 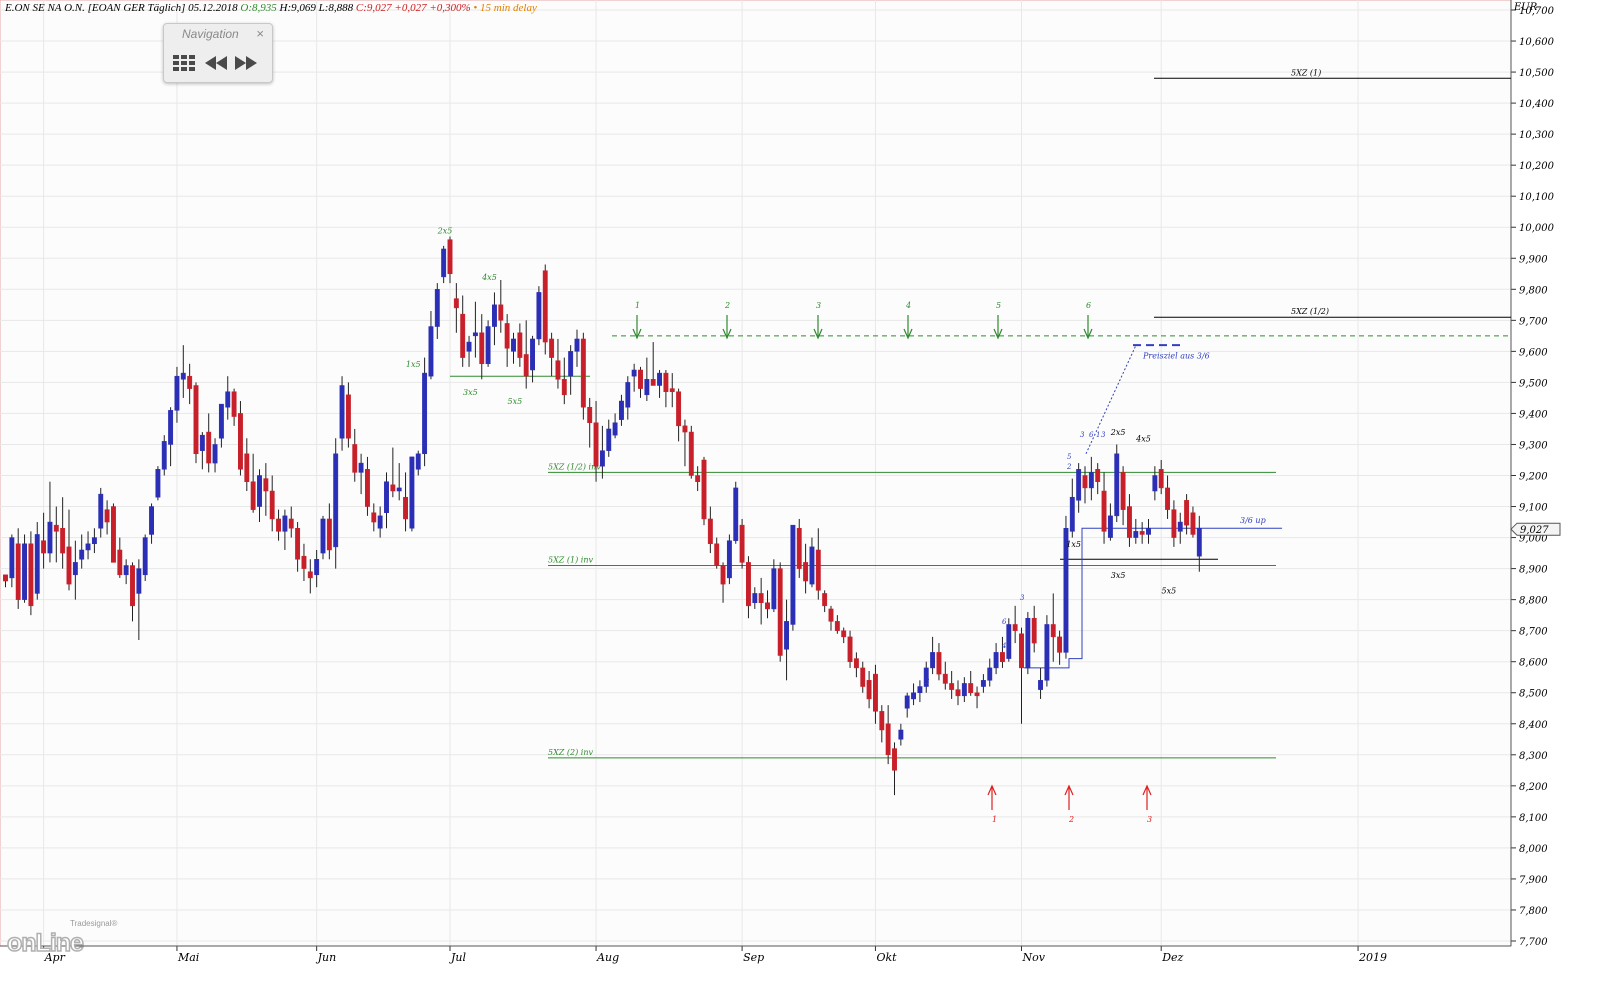 I want to click on currency-label: EUR, so click(x=1525, y=7).